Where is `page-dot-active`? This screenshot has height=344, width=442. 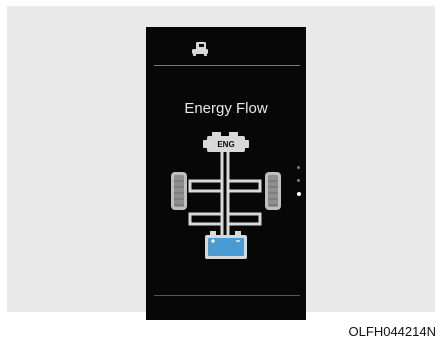
page-dot-active is located at coordinates (298, 194).